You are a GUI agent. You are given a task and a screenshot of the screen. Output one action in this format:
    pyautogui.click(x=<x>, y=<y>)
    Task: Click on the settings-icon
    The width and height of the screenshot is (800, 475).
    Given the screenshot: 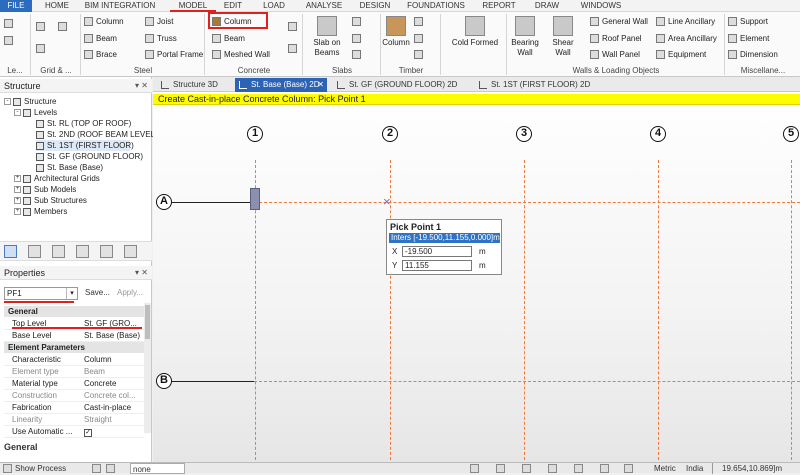 What is the action you would take?
    pyautogui.click(x=130, y=251)
    